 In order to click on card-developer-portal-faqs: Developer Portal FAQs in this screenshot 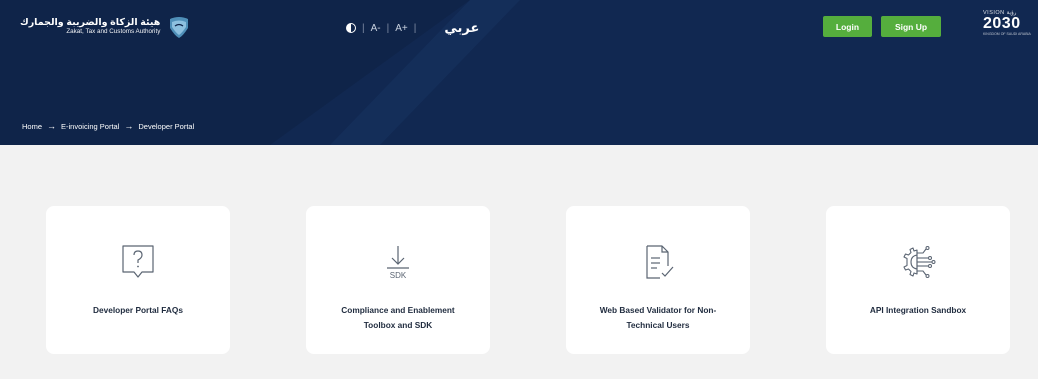, I will do `click(138, 280)`.